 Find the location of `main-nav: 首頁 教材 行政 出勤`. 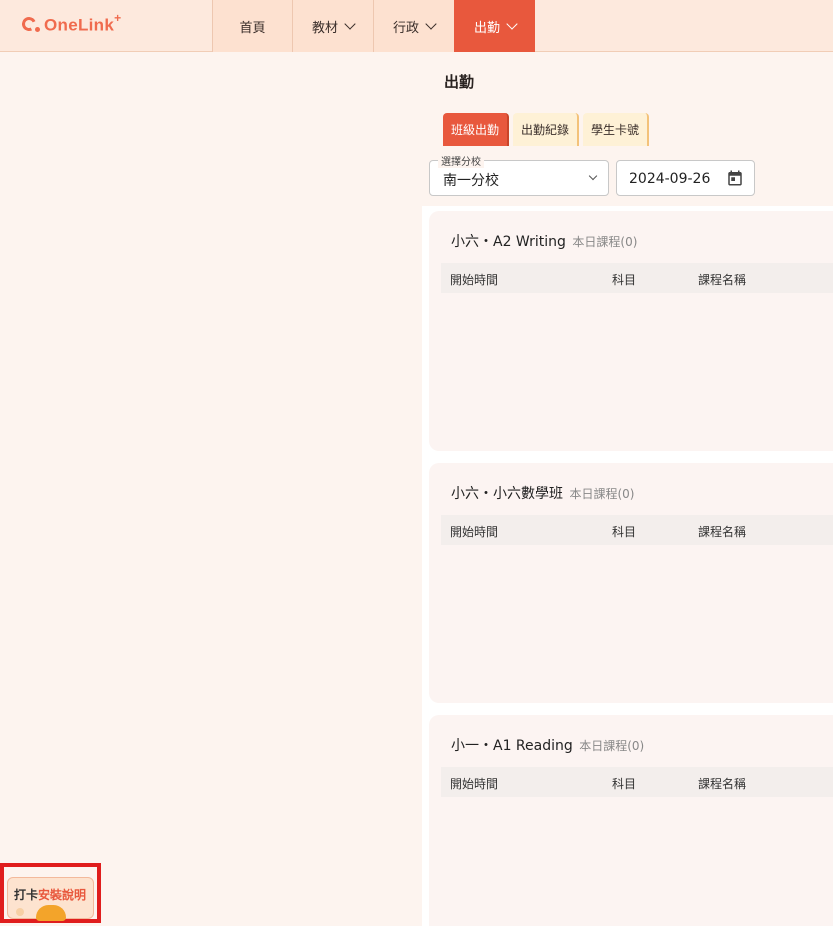

main-nav: 首頁 教材 行政 出勤 is located at coordinates (373, 26).